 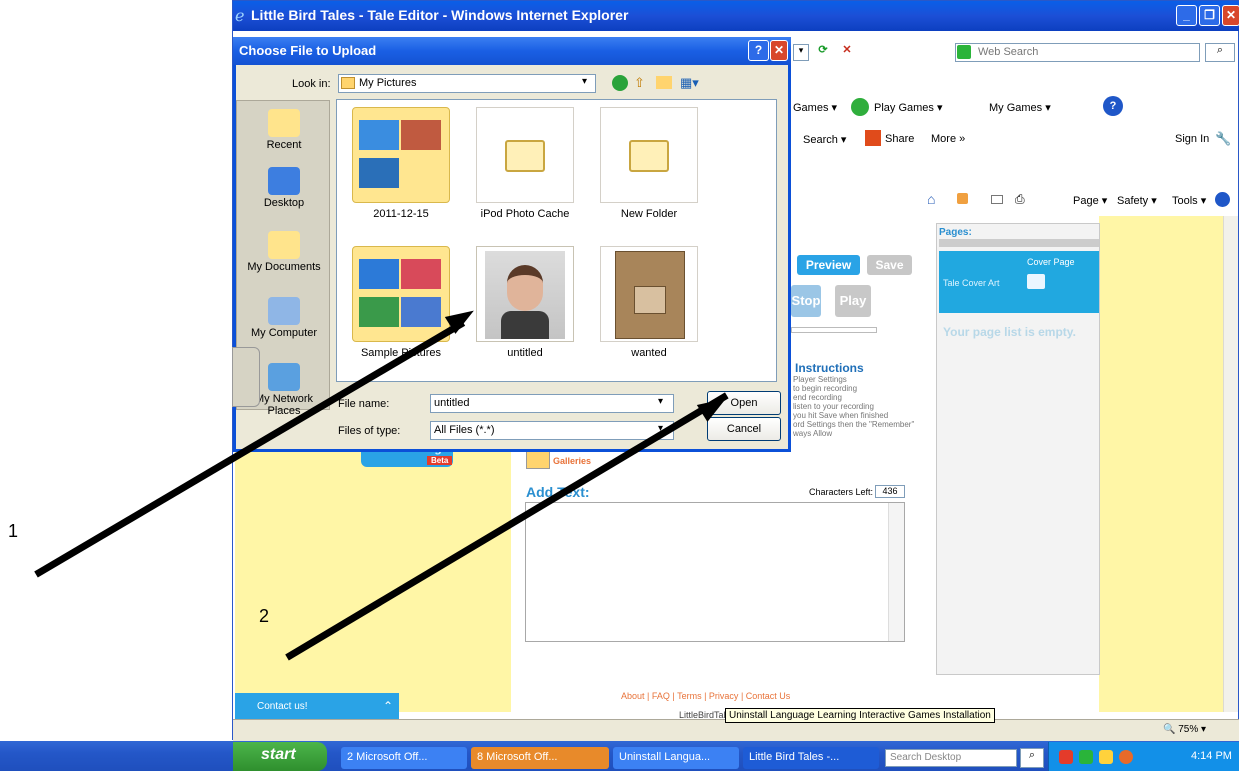 What do you see at coordinates (806, 301) in the screenshot?
I see `stop-button: Stop` at bounding box center [806, 301].